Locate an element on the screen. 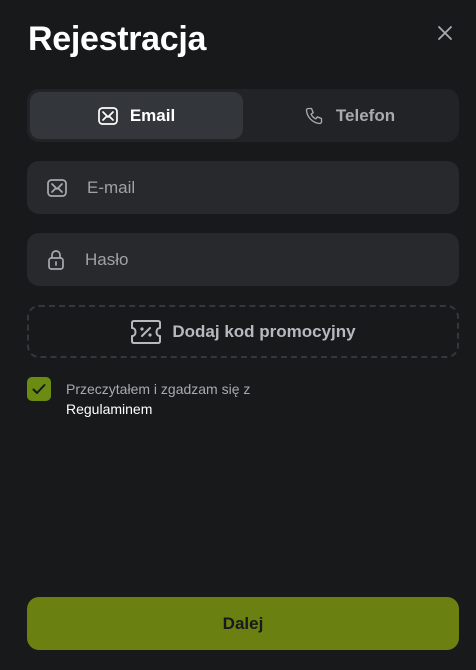 This screenshot has height=670, width=476. close-icon is located at coordinates (445, 33).